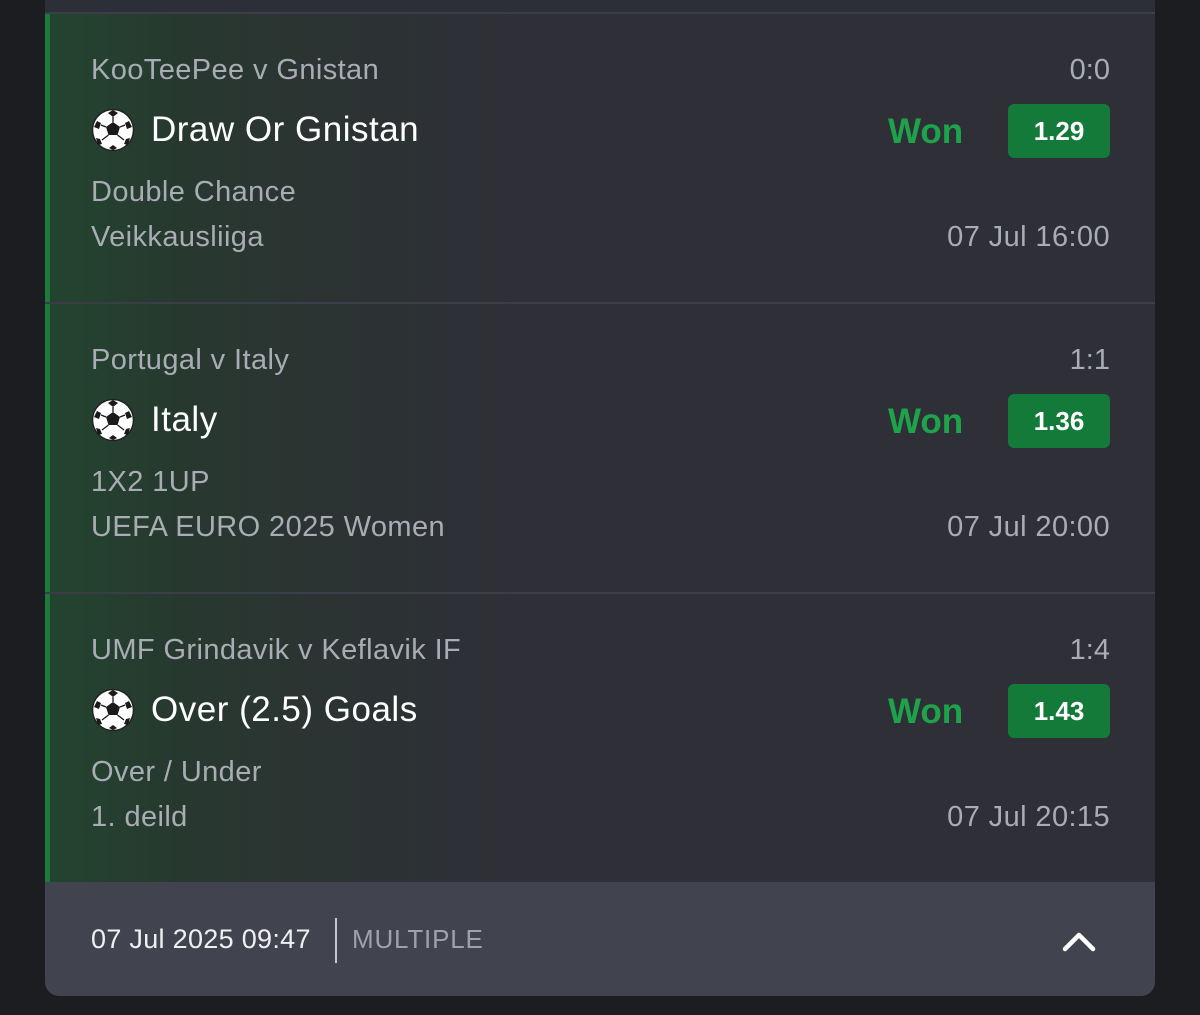  I want to click on selection-row: Over (2.5) Goals, so click(254, 710).